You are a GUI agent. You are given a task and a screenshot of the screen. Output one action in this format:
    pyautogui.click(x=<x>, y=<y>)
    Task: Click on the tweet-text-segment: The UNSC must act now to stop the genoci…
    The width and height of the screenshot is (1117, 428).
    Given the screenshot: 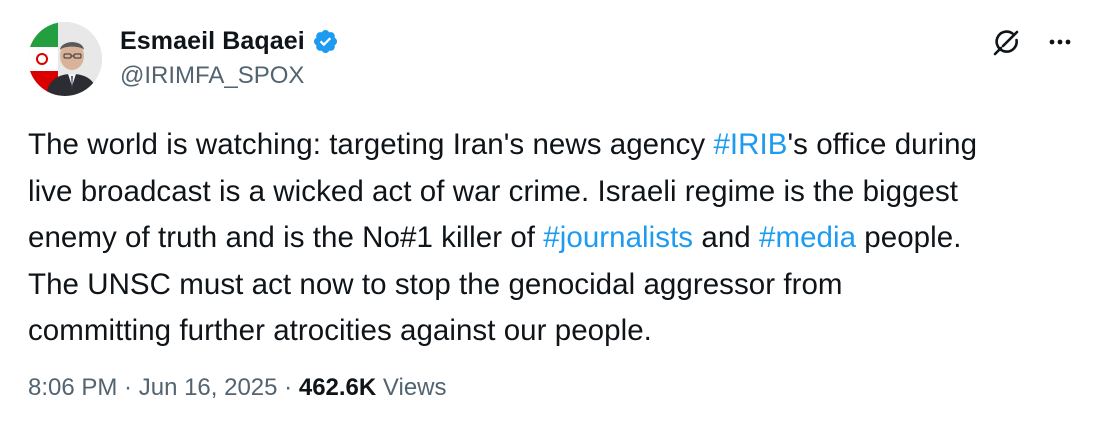 What is the action you would take?
    pyautogui.click(x=435, y=284)
    